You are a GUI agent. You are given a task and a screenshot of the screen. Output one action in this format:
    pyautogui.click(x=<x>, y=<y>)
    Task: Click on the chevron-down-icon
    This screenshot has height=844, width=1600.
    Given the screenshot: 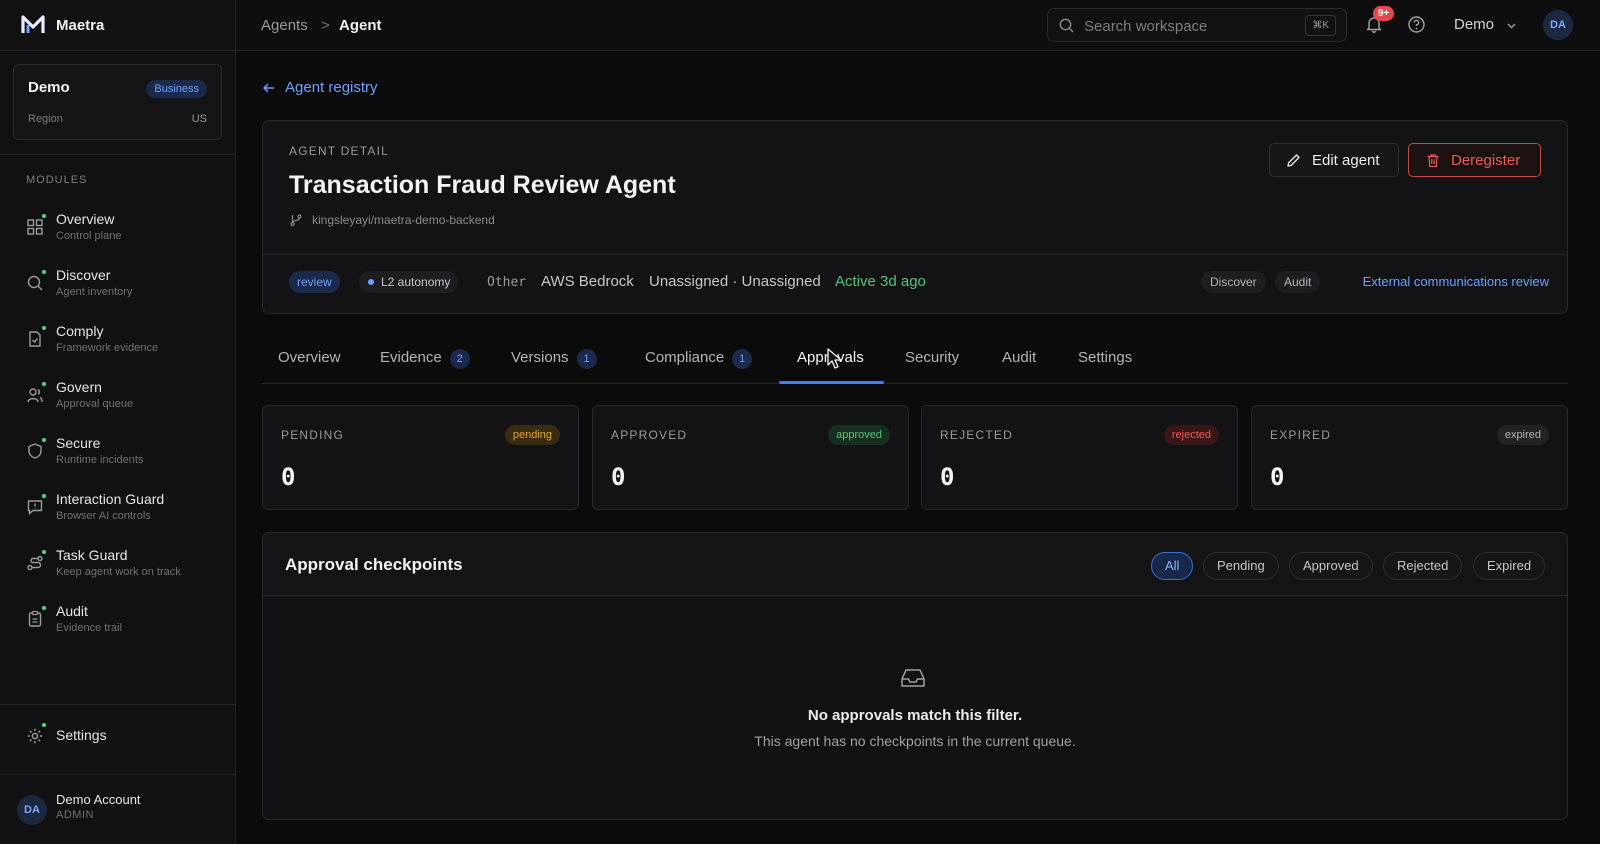 What is the action you would take?
    pyautogui.click(x=1511, y=25)
    